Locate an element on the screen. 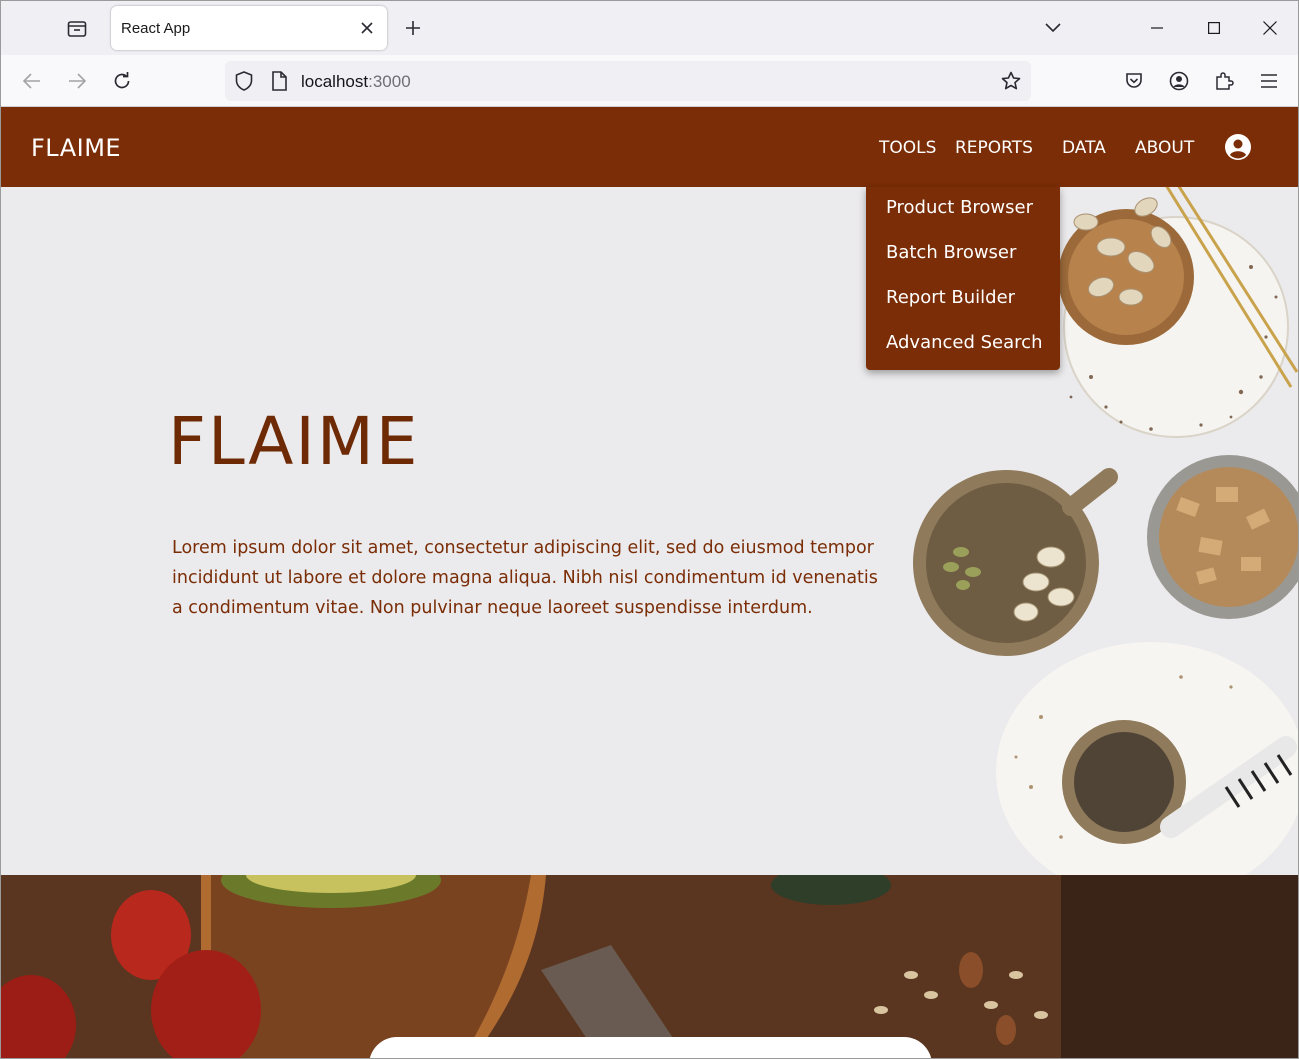 Image resolution: width=1299 pixels, height=1059 pixels. tab-list-icon is located at coordinates (77, 29).